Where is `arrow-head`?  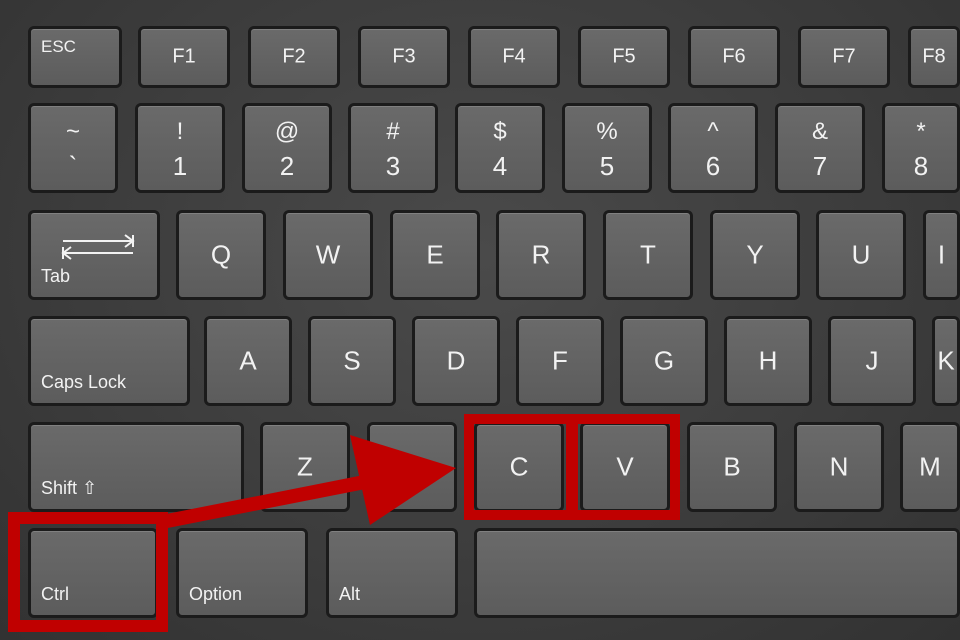
arrow-head is located at coordinates (403, 480).